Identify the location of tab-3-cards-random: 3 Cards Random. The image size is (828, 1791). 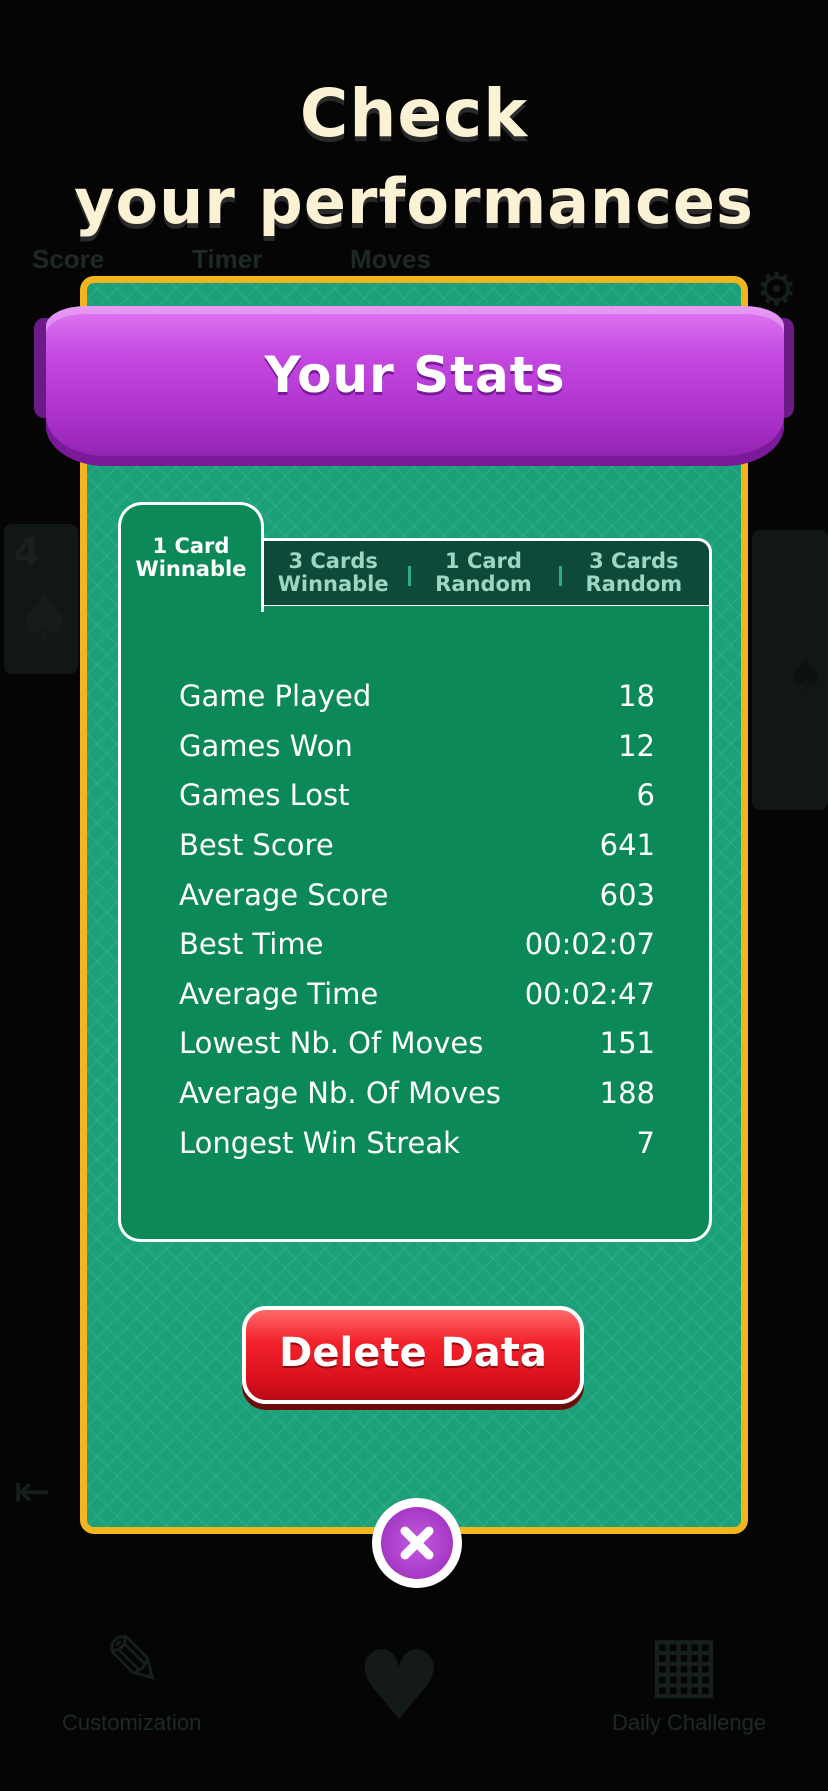
(633, 573).